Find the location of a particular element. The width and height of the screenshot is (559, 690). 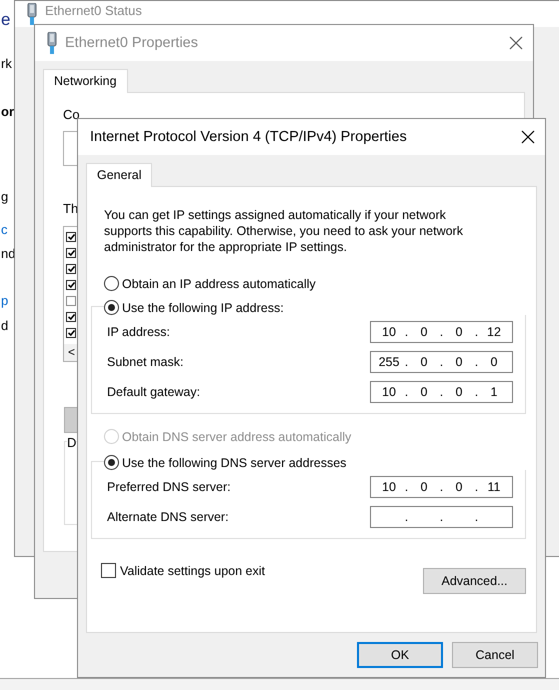

radio-option: Use the following IP address: is located at coordinates (314, 307).